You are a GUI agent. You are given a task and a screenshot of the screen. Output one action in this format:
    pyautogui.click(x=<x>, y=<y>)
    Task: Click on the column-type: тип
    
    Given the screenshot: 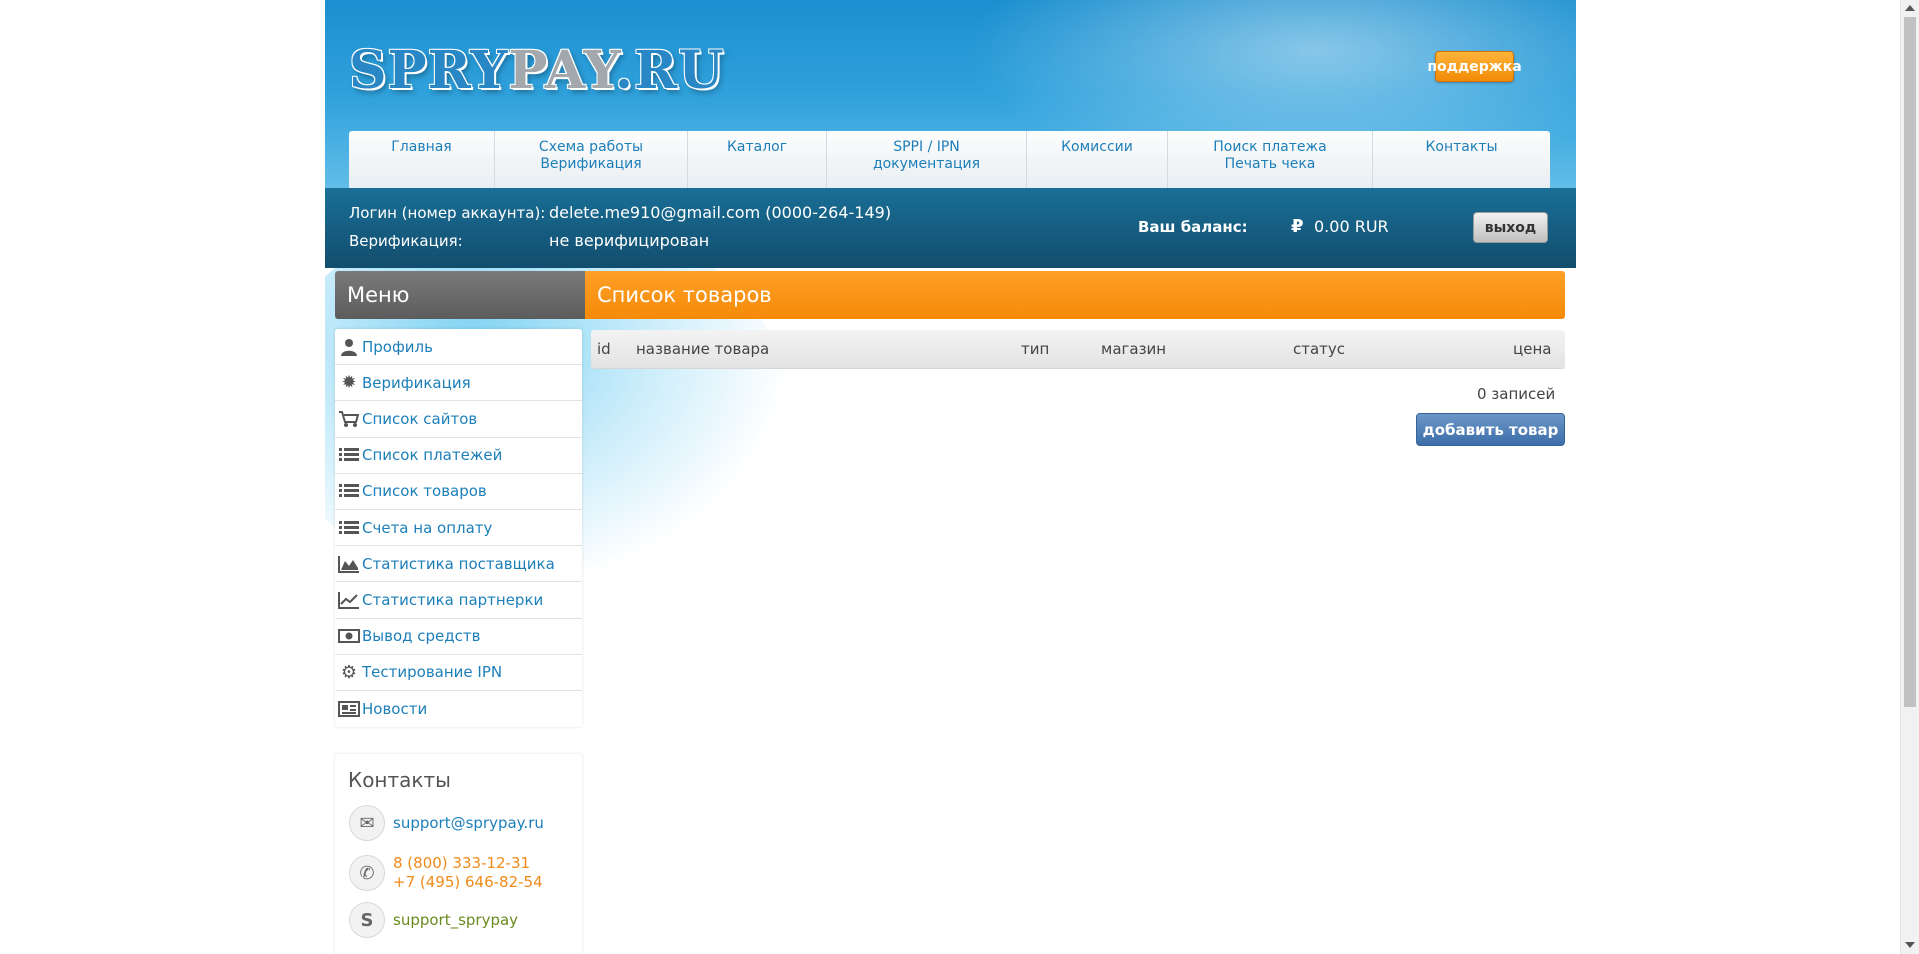 What is the action you would take?
    pyautogui.click(x=1035, y=349)
    